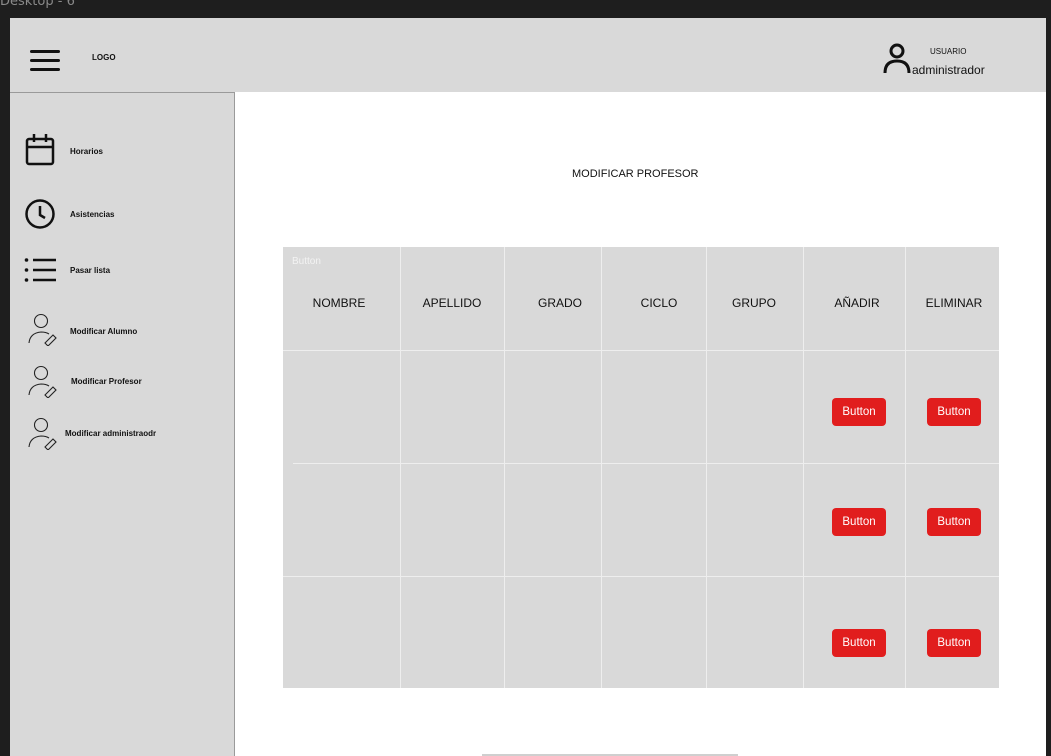 The image size is (1051, 756). Describe the element at coordinates (104, 331) in the screenshot. I see `sidebar-item-label: Modificar Alumno` at that location.